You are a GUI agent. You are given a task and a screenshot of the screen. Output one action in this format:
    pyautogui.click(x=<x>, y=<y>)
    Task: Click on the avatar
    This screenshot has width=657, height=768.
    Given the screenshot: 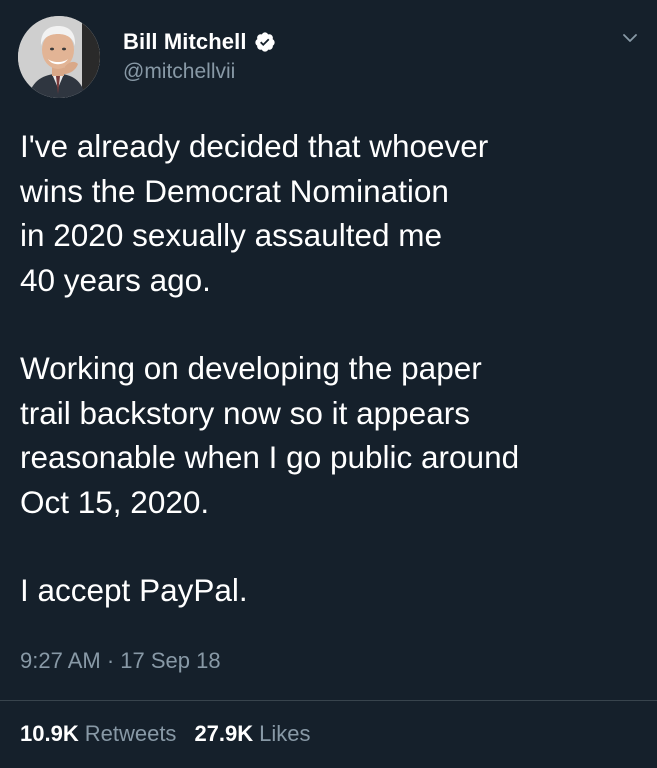 What is the action you would take?
    pyautogui.click(x=59, y=57)
    